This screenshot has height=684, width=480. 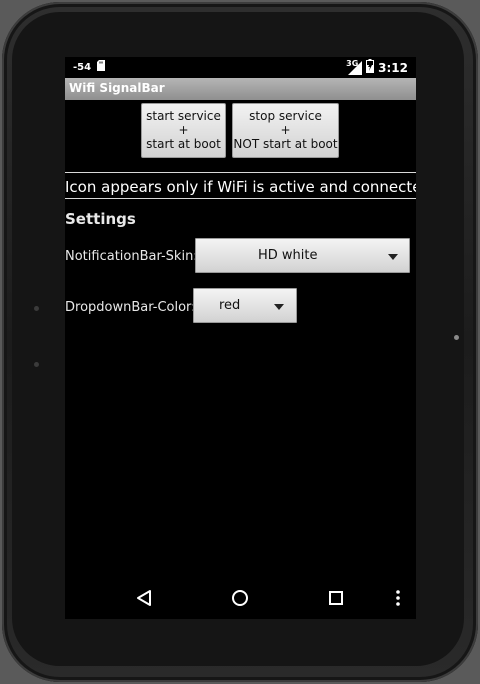 I want to click on recents-icon, so click(x=336, y=598).